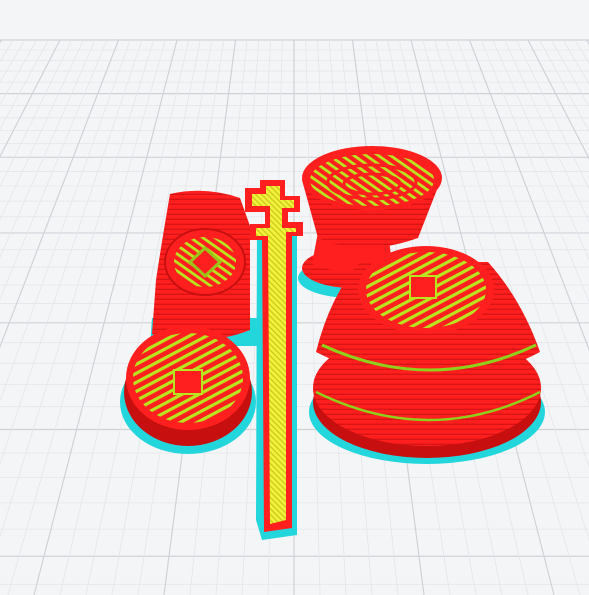 The width and height of the screenshot is (589, 595). What do you see at coordinates (205, 268) in the screenshot?
I see `square-hole-coin-upright-object` at bounding box center [205, 268].